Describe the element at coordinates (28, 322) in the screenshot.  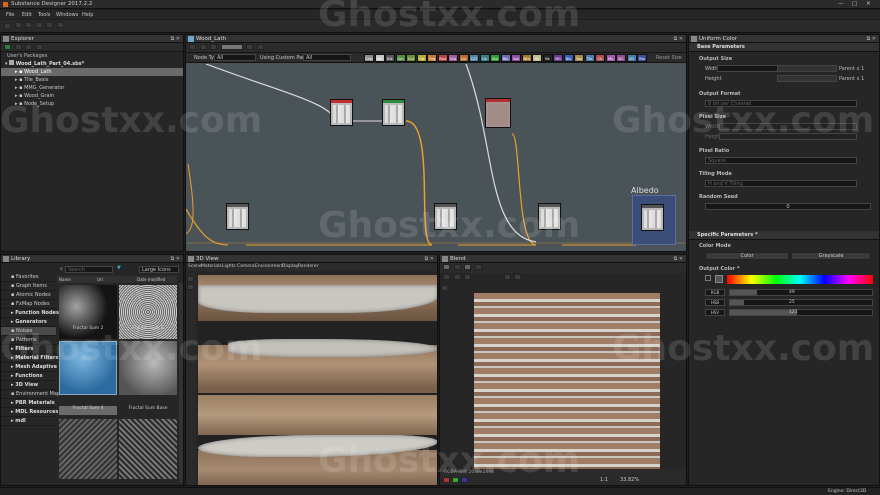
I see `library-category-5: ▸ Generators` at that location.